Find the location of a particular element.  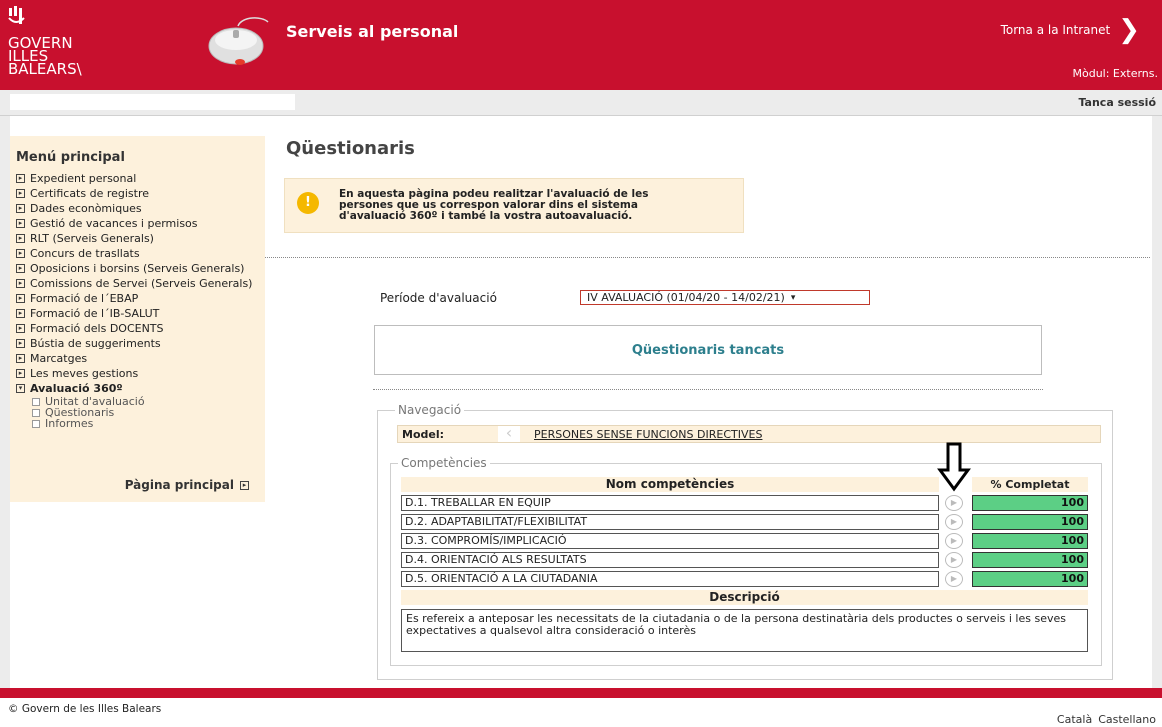

collapse-box-icon: ▾ is located at coordinates (20, 388).